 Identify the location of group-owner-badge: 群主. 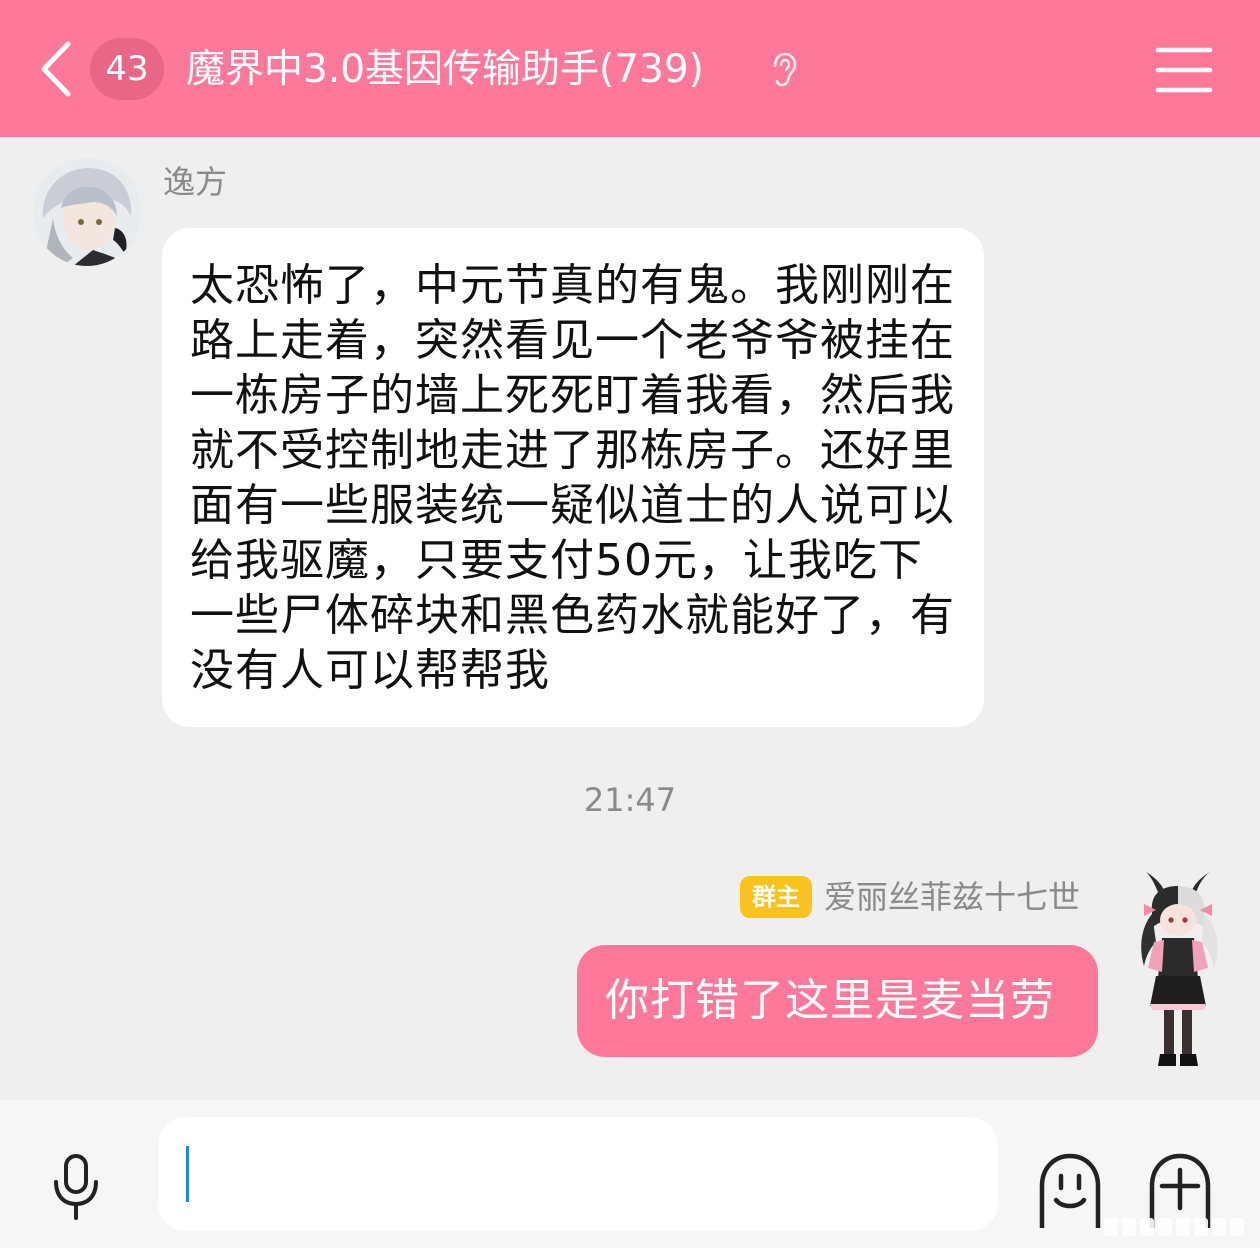
(776, 897).